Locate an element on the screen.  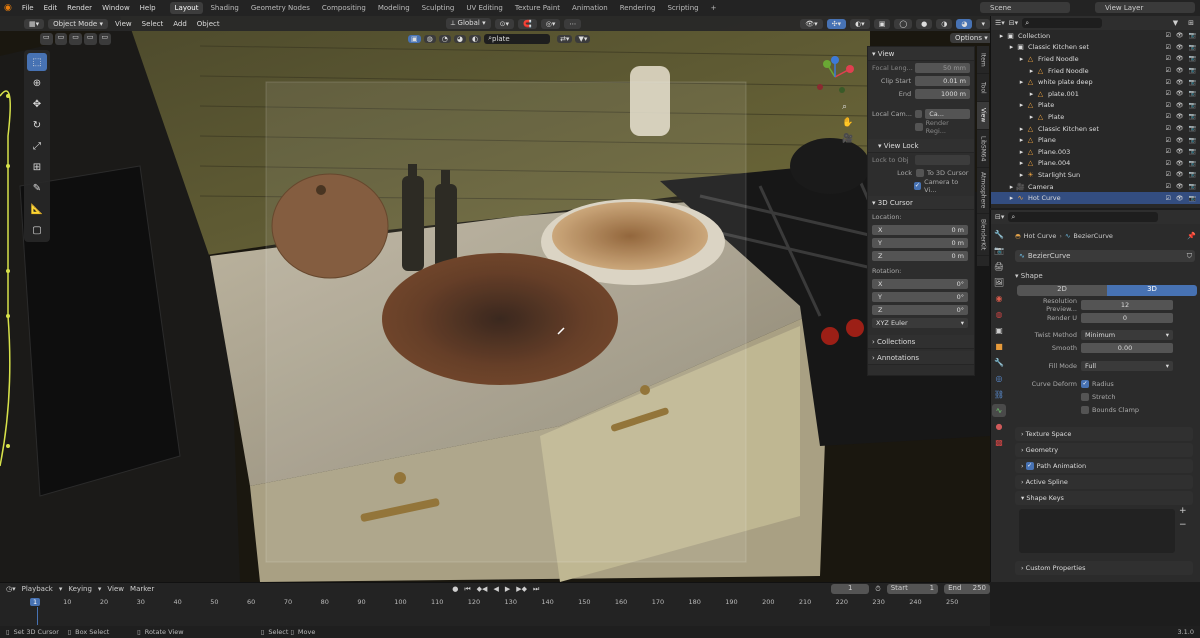
measure-tool-icon: 📐 is located at coordinates (37, 209).